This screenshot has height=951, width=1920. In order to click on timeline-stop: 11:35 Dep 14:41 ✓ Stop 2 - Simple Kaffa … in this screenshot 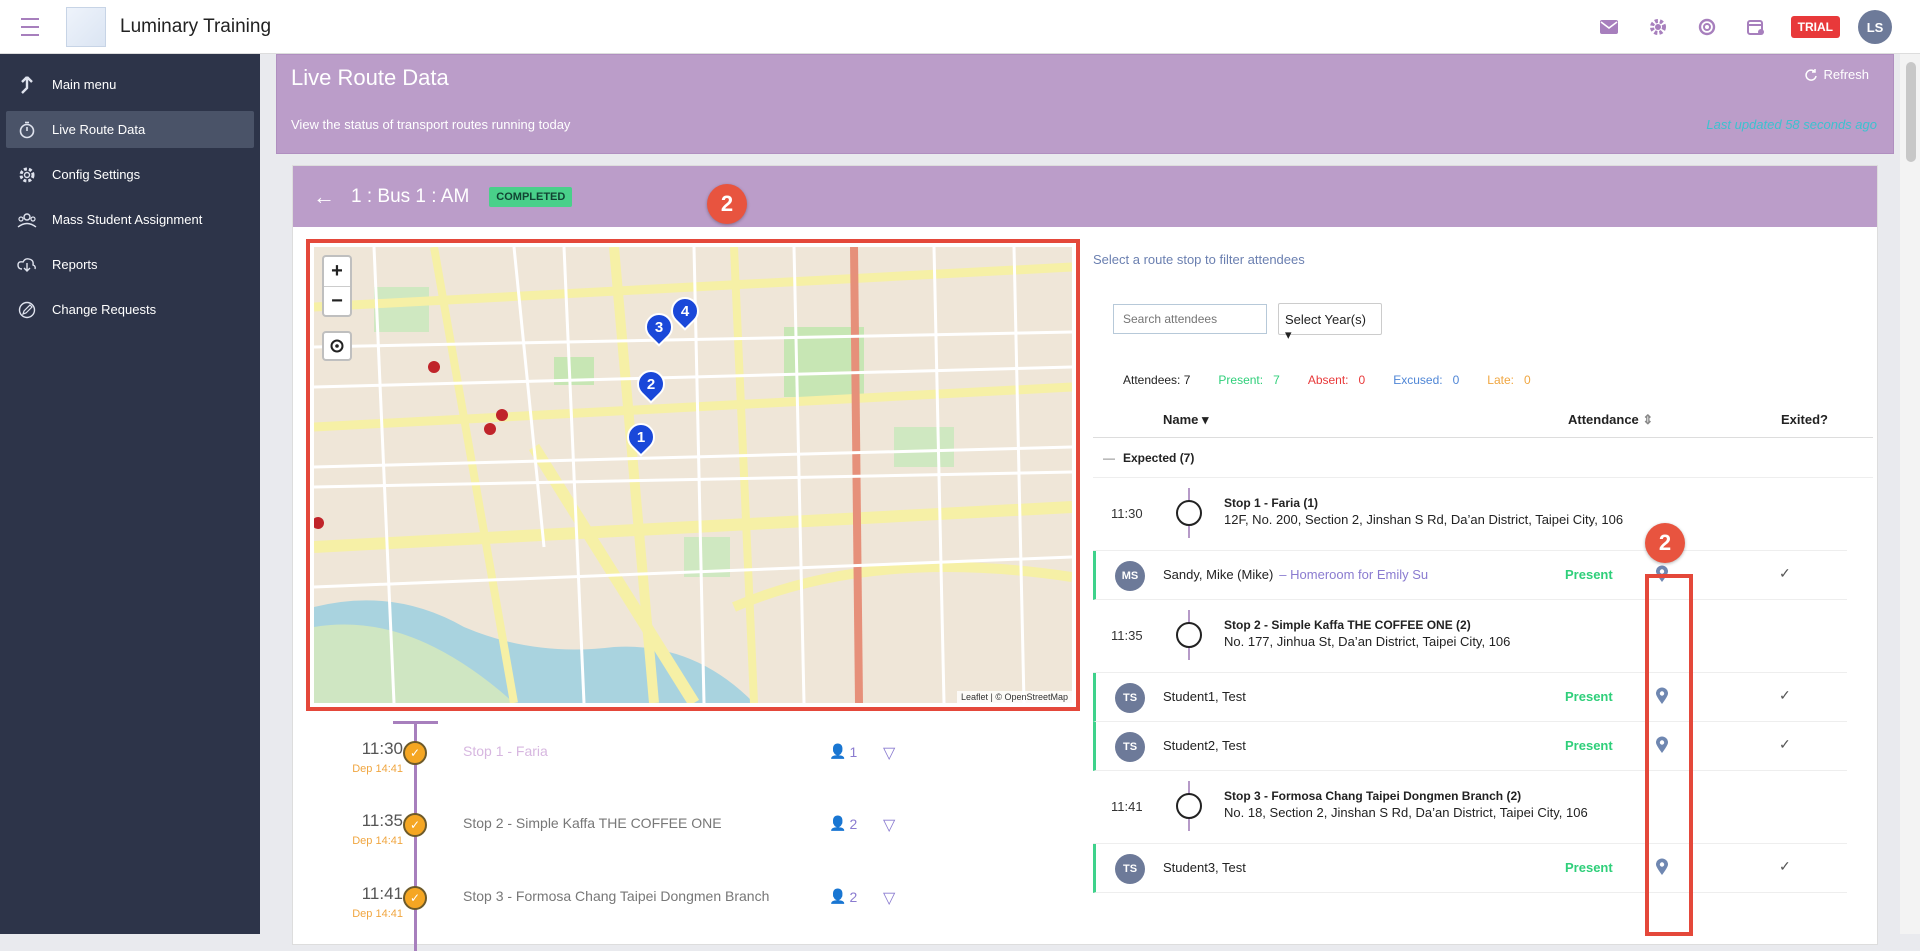, I will do `click(688, 835)`.